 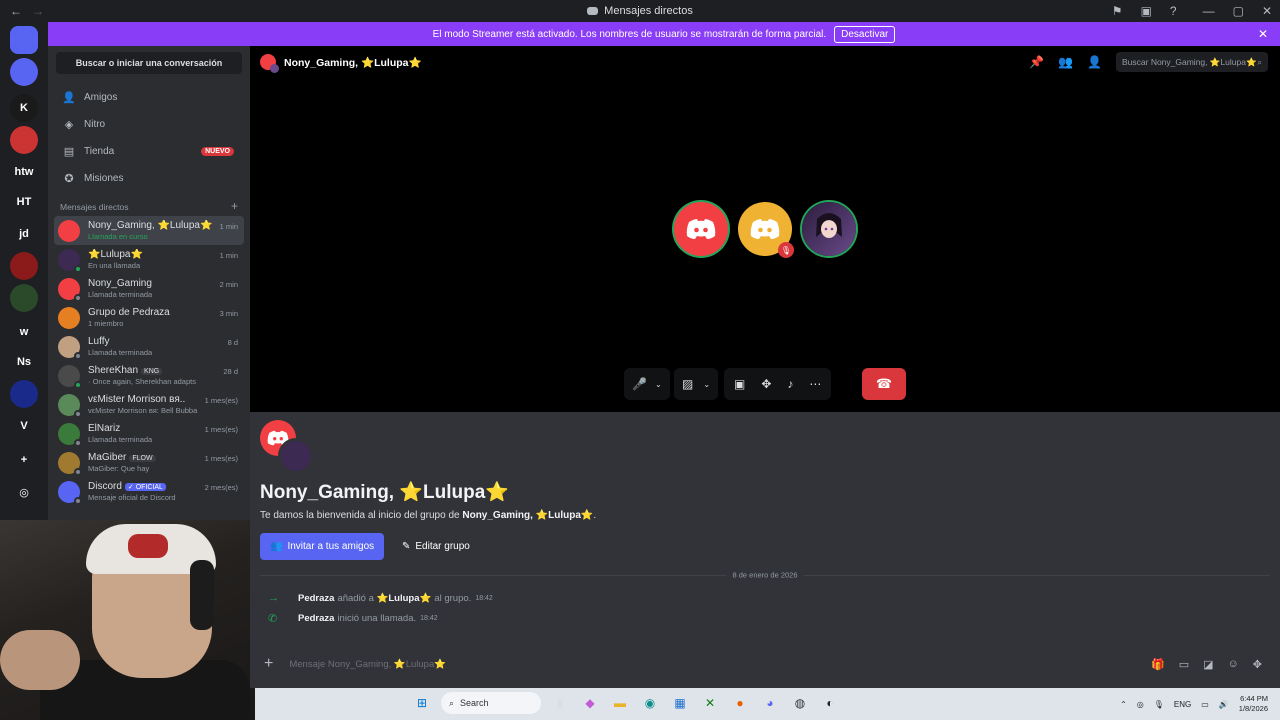 I want to click on camera-off-icon: ▨, so click(x=687, y=384).